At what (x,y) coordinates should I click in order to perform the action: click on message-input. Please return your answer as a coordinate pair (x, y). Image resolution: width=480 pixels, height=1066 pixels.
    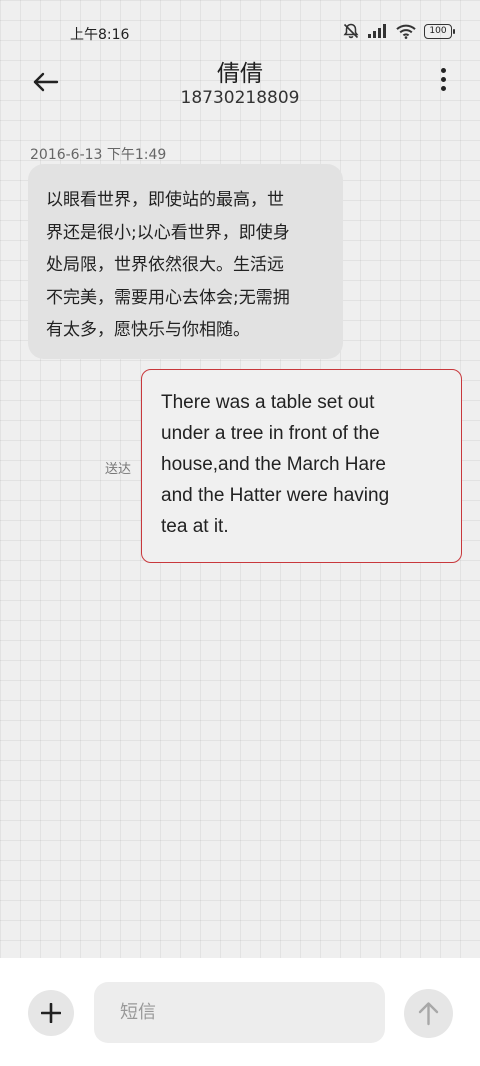
    Looking at the image, I should click on (239, 1012).